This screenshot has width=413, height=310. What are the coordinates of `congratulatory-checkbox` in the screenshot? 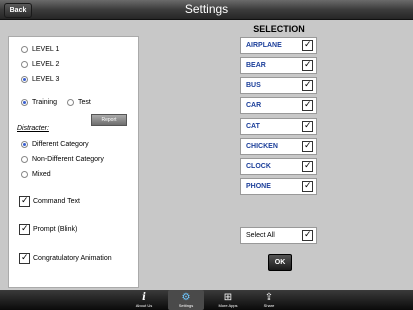 It's located at (24, 258).